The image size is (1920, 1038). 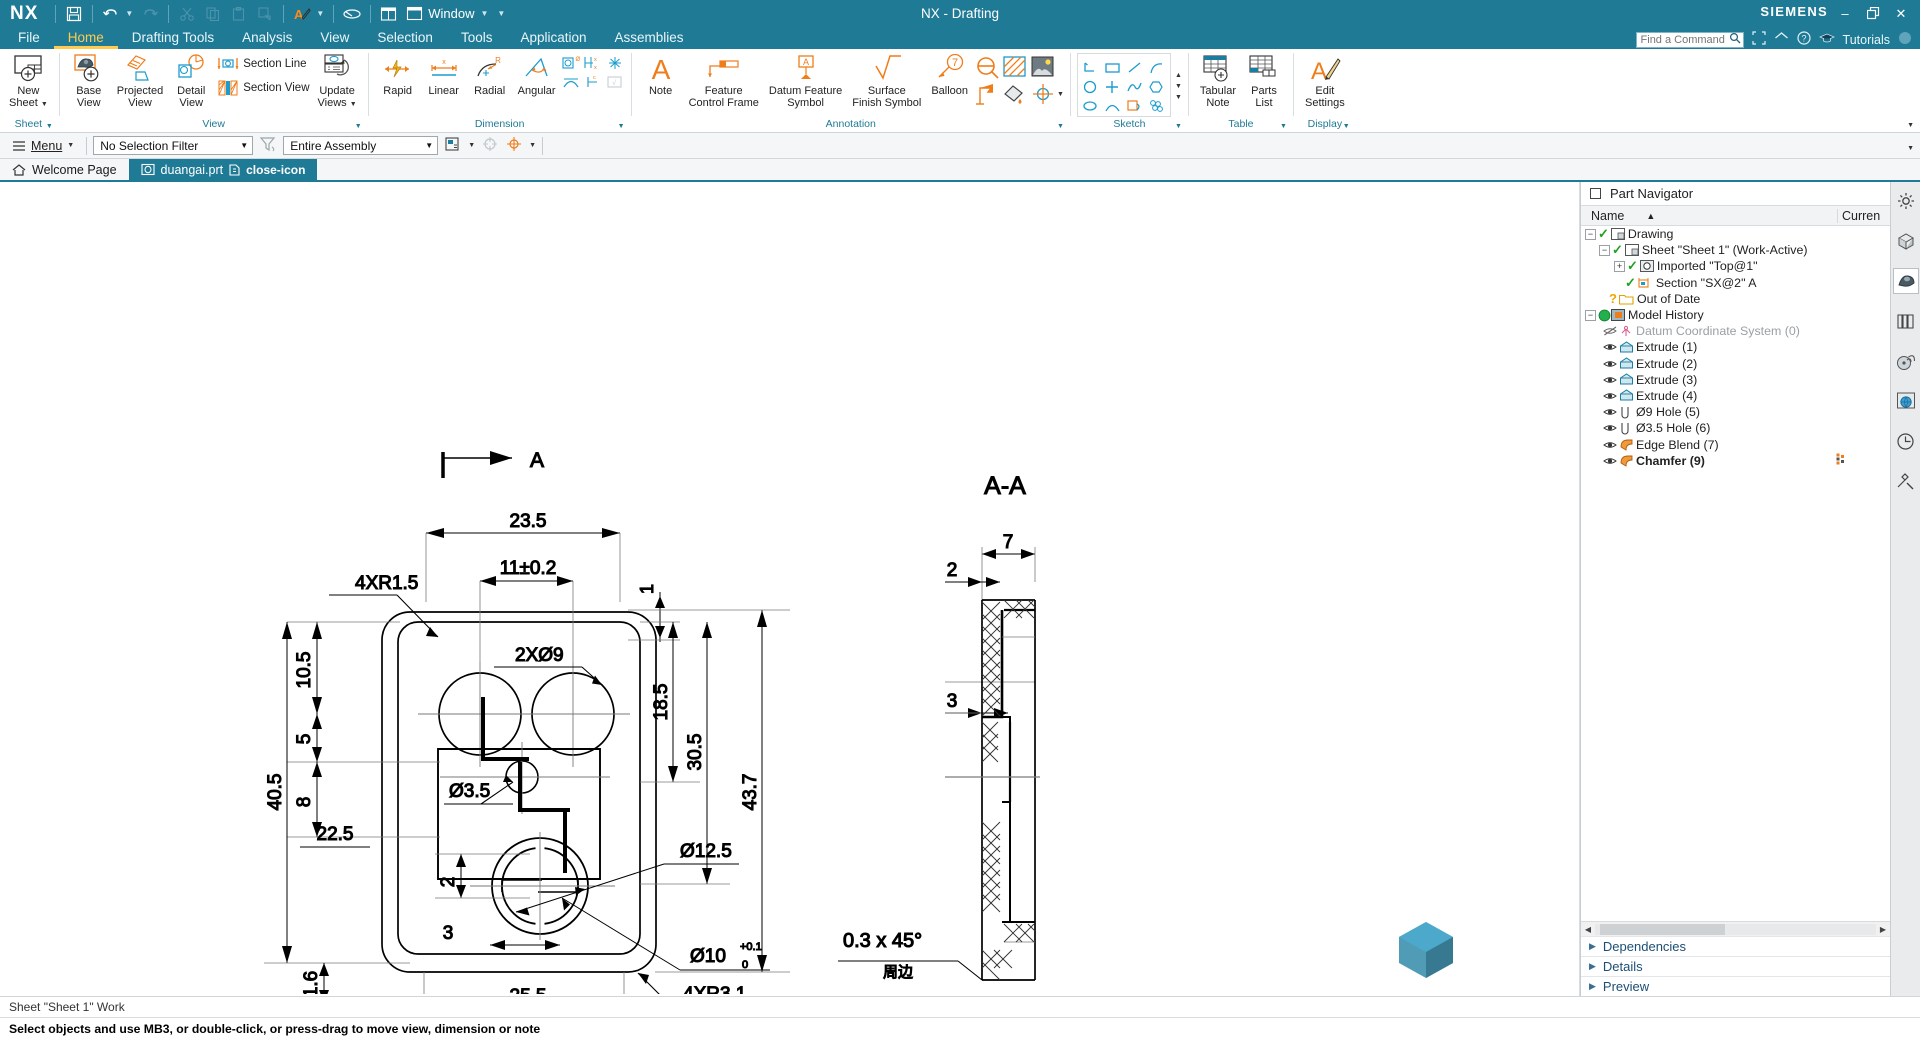 What do you see at coordinates (571, 82) in the screenshot?
I see `arc-length-dimension-icon` at bounding box center [571, 82].